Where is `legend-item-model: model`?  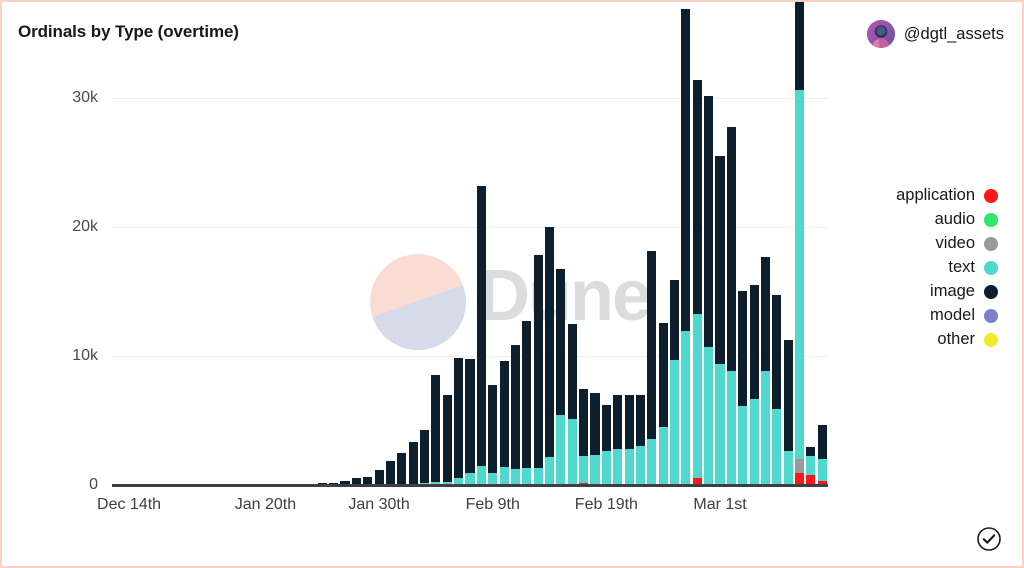 legend-item-model: model is located at coordinates (964, 315).